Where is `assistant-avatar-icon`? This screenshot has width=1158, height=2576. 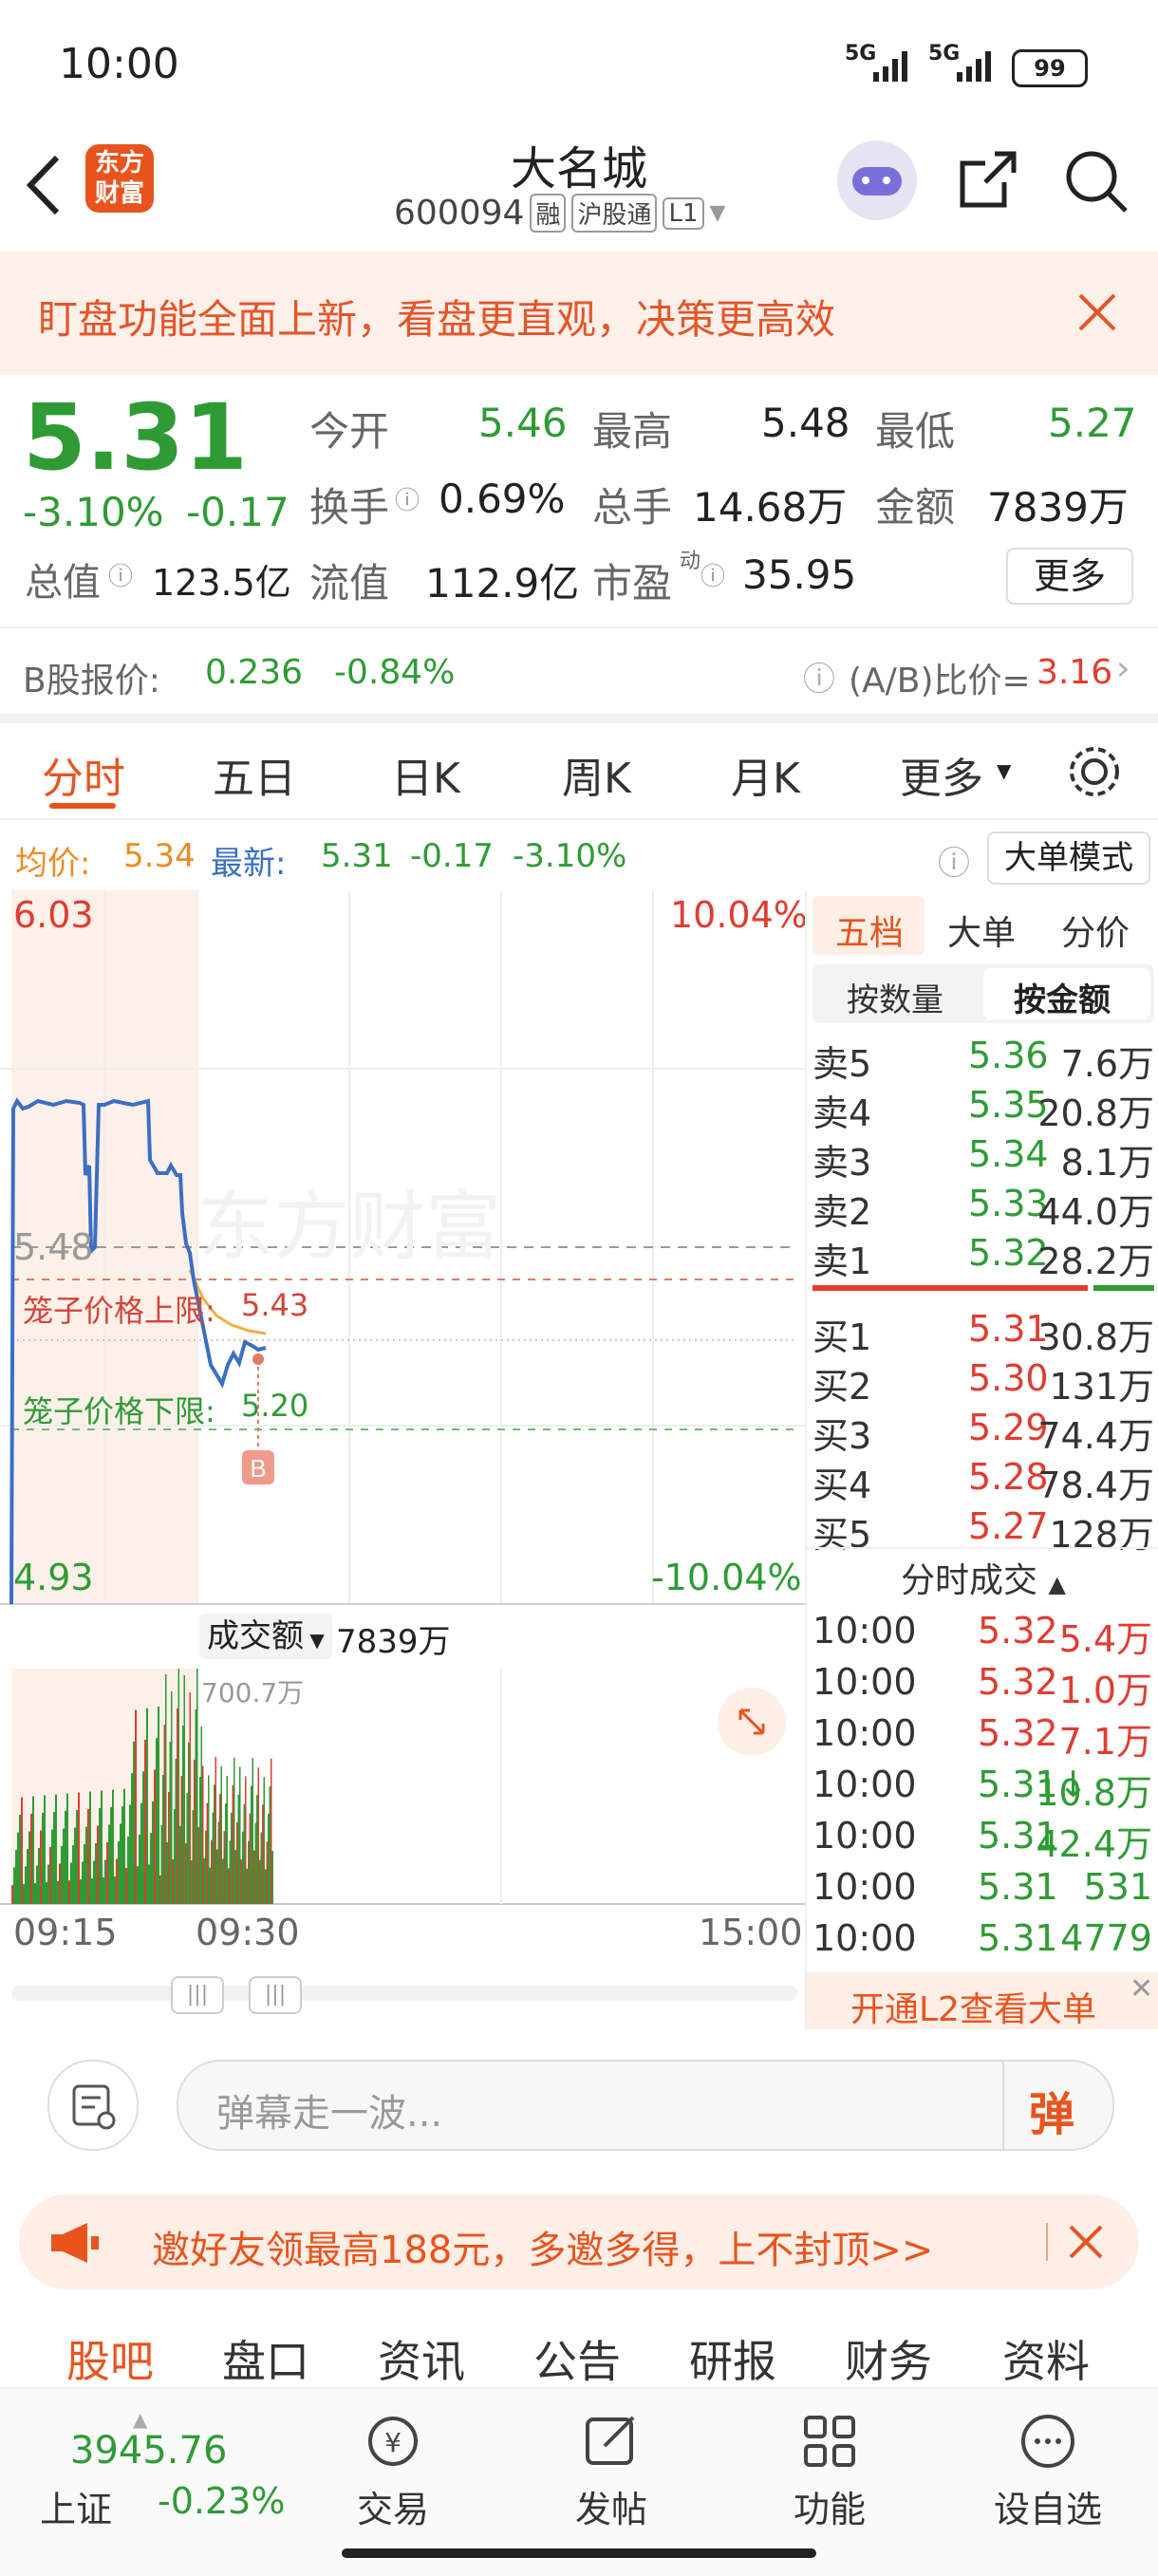
assistant-avatar-icon is located at coordinates (877, 180).